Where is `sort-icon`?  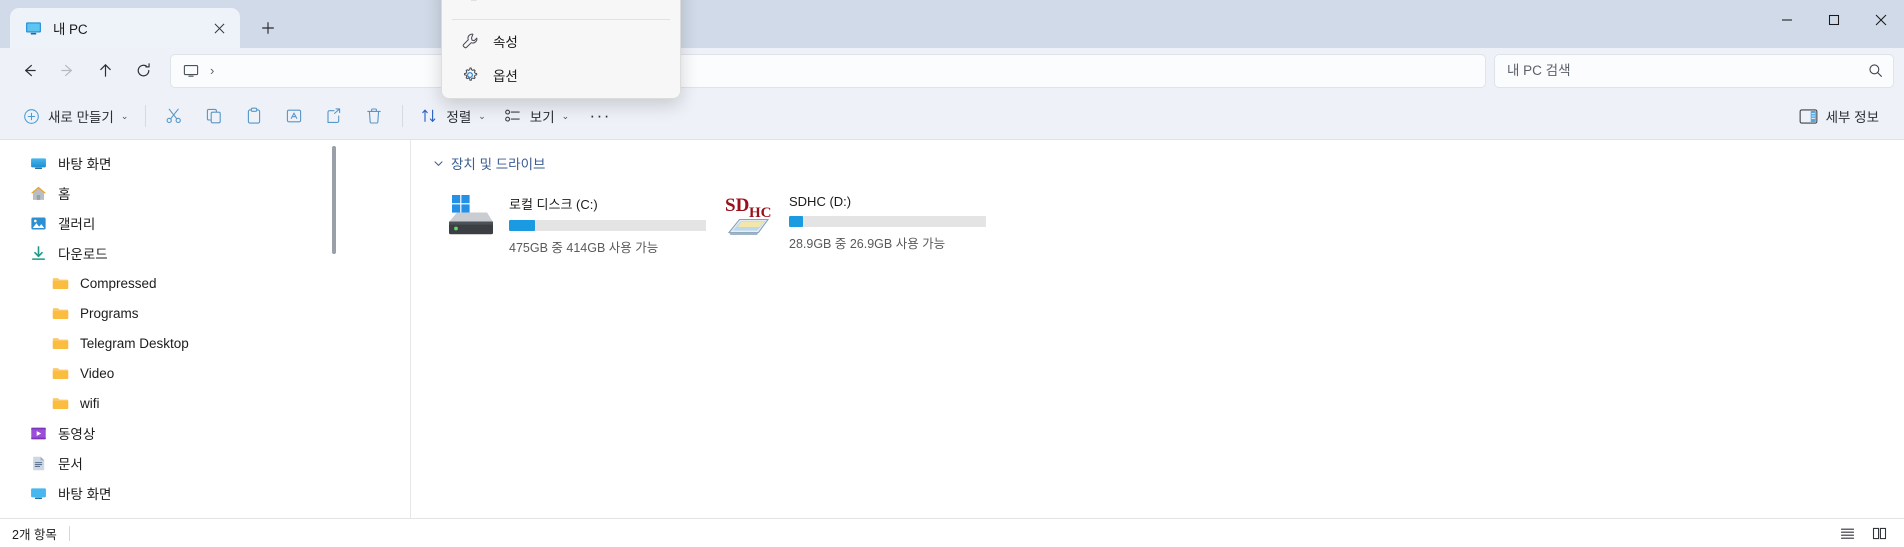 sort-icon is located at coordinates (429, 116).